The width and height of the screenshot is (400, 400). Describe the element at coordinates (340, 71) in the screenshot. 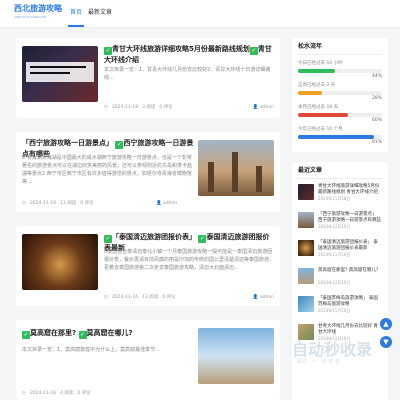

I see `progress-bar-day` at that location.